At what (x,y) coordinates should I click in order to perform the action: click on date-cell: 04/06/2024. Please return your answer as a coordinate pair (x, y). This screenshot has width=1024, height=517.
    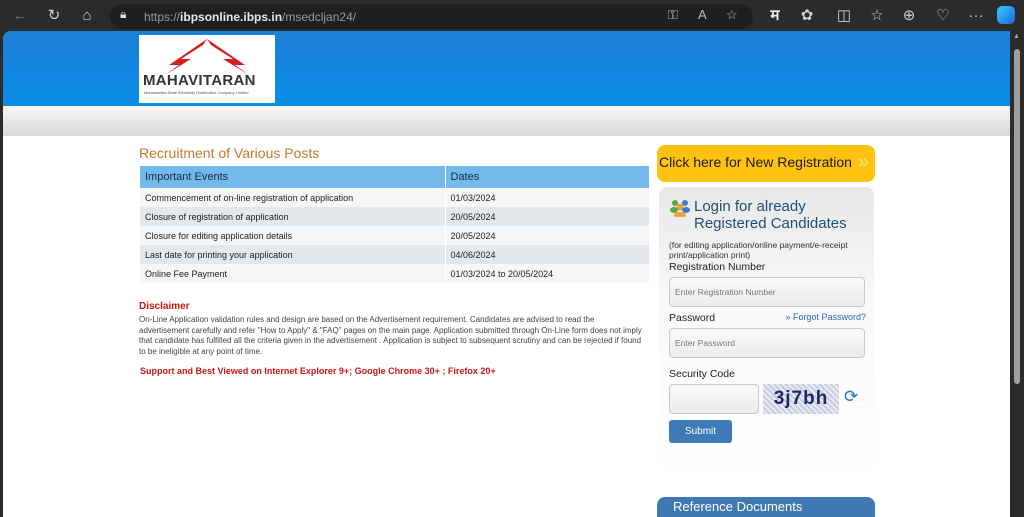
    Looking at the image, I should click on (547, 254).